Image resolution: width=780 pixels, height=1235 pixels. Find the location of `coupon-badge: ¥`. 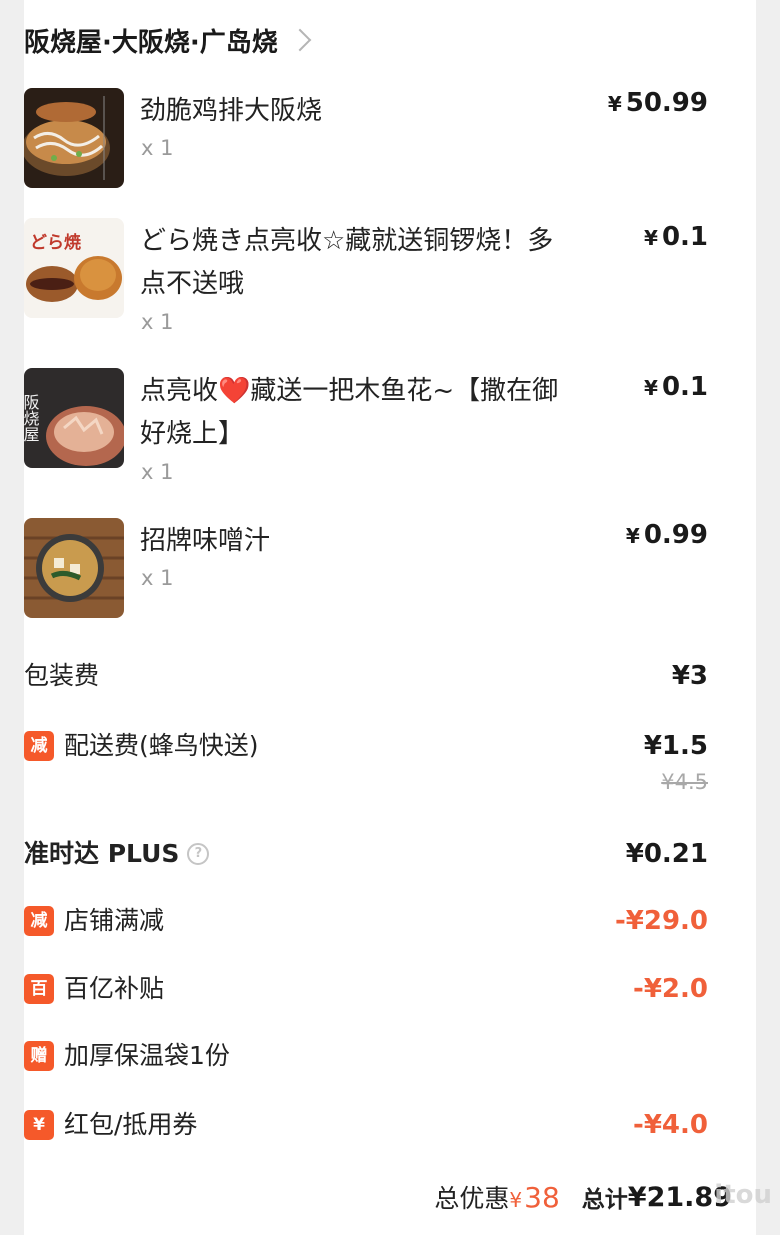

coupon-badge: ¥ is located at coordinates (39, 1125).